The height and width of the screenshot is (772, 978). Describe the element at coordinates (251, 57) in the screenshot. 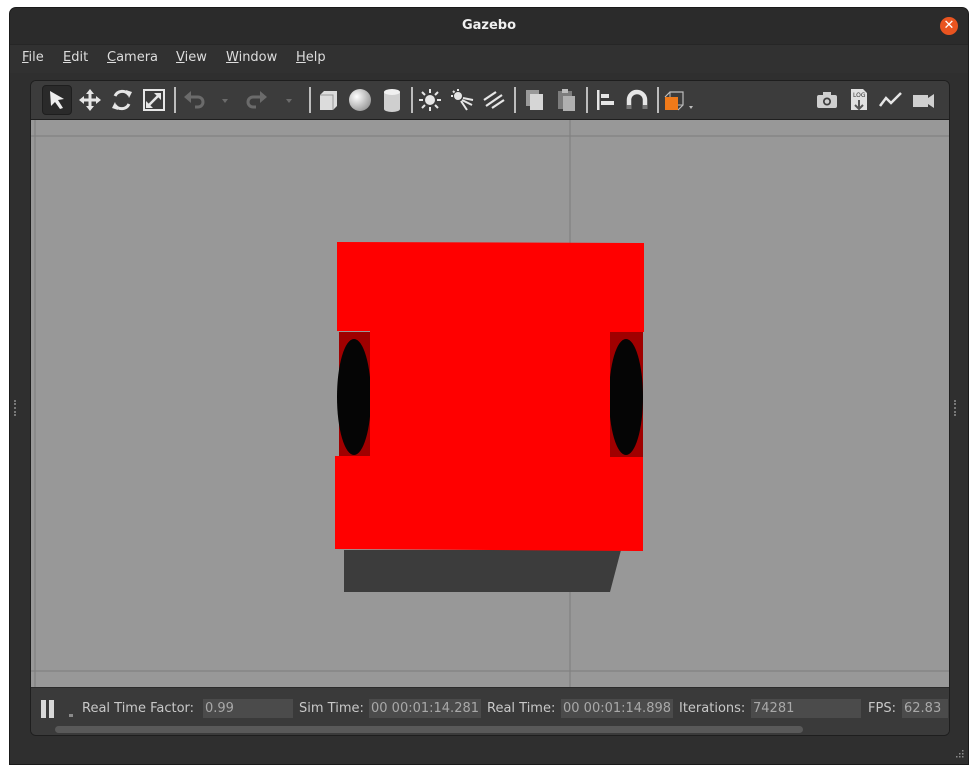

I see `menu-window: Window` at that location.